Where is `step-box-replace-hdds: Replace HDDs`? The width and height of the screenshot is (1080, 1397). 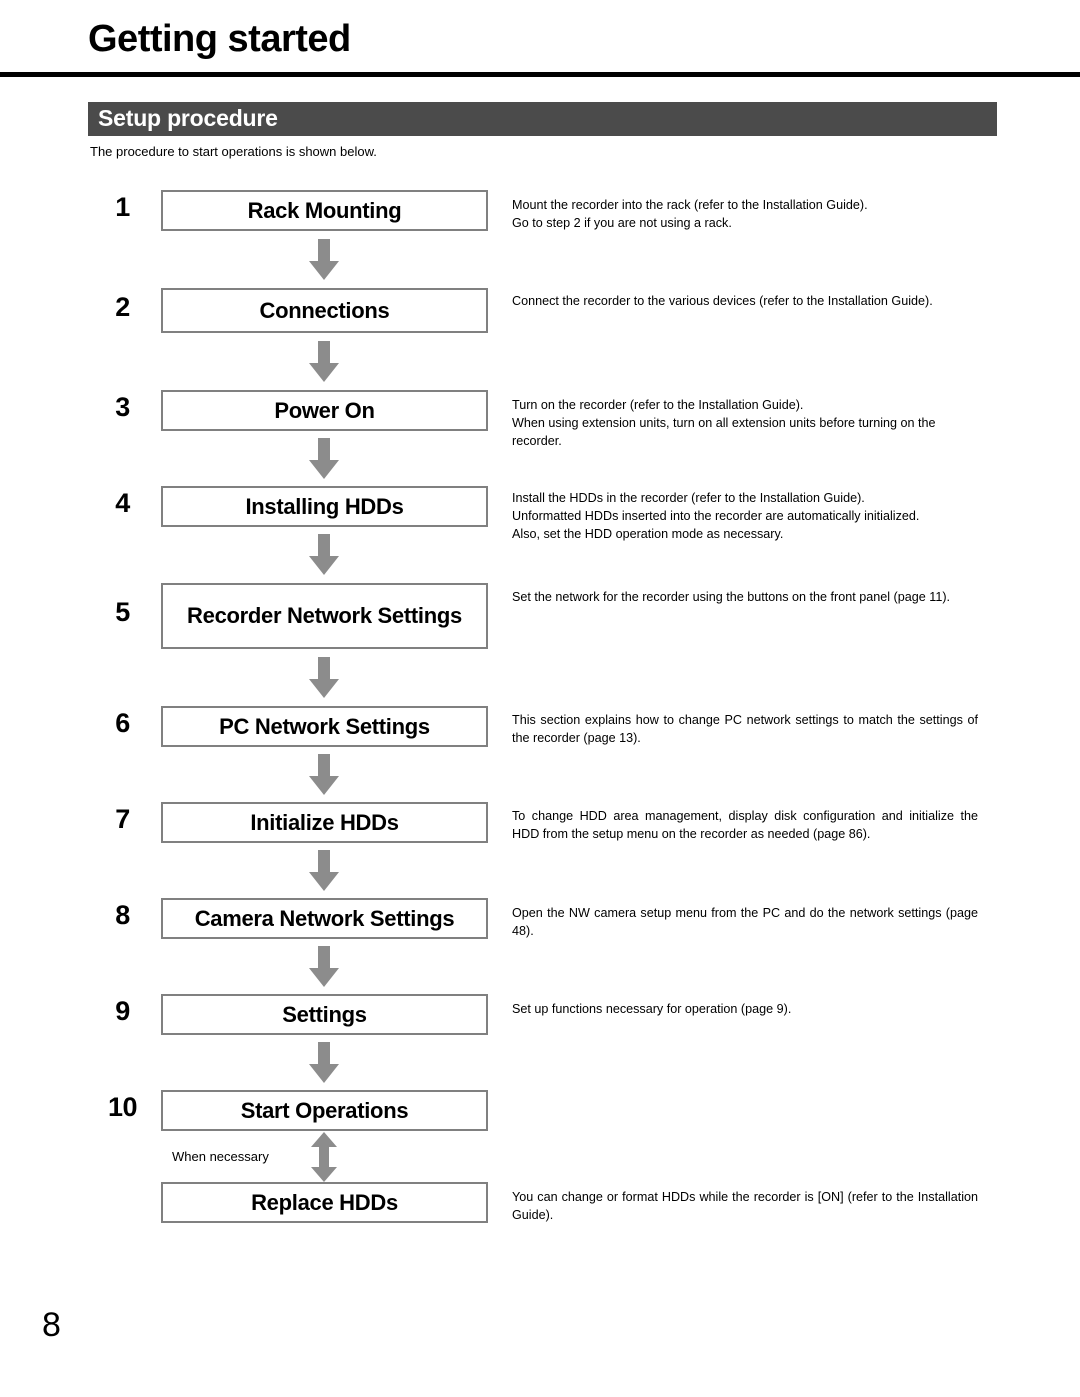 step-box-replace-hdds: Replace HDDs is located at coordinates (324, 1202).